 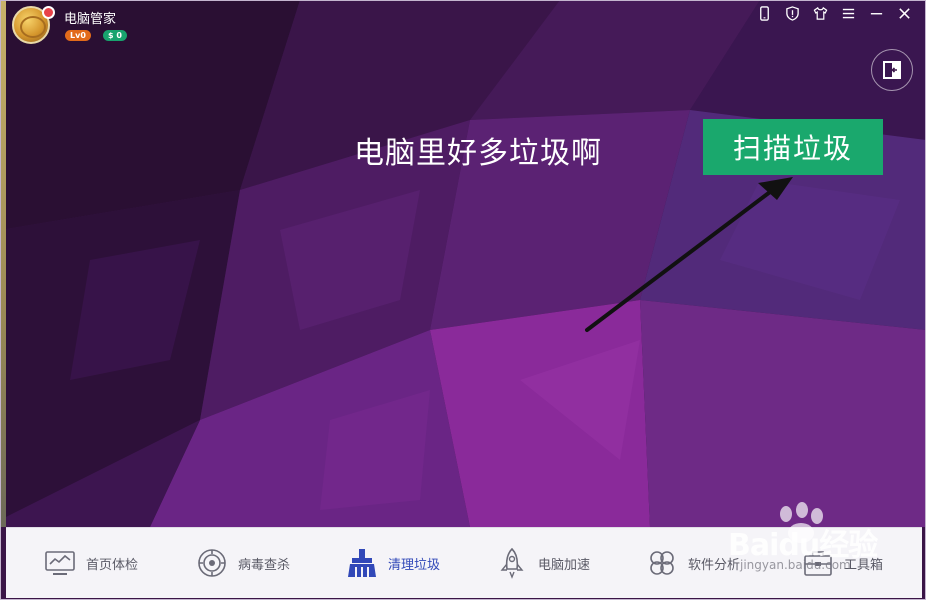 What do you see at coordinates (512, 563) in the screenshot?
I see `rocket-speedup-icon` at bounding box center [512, 563].